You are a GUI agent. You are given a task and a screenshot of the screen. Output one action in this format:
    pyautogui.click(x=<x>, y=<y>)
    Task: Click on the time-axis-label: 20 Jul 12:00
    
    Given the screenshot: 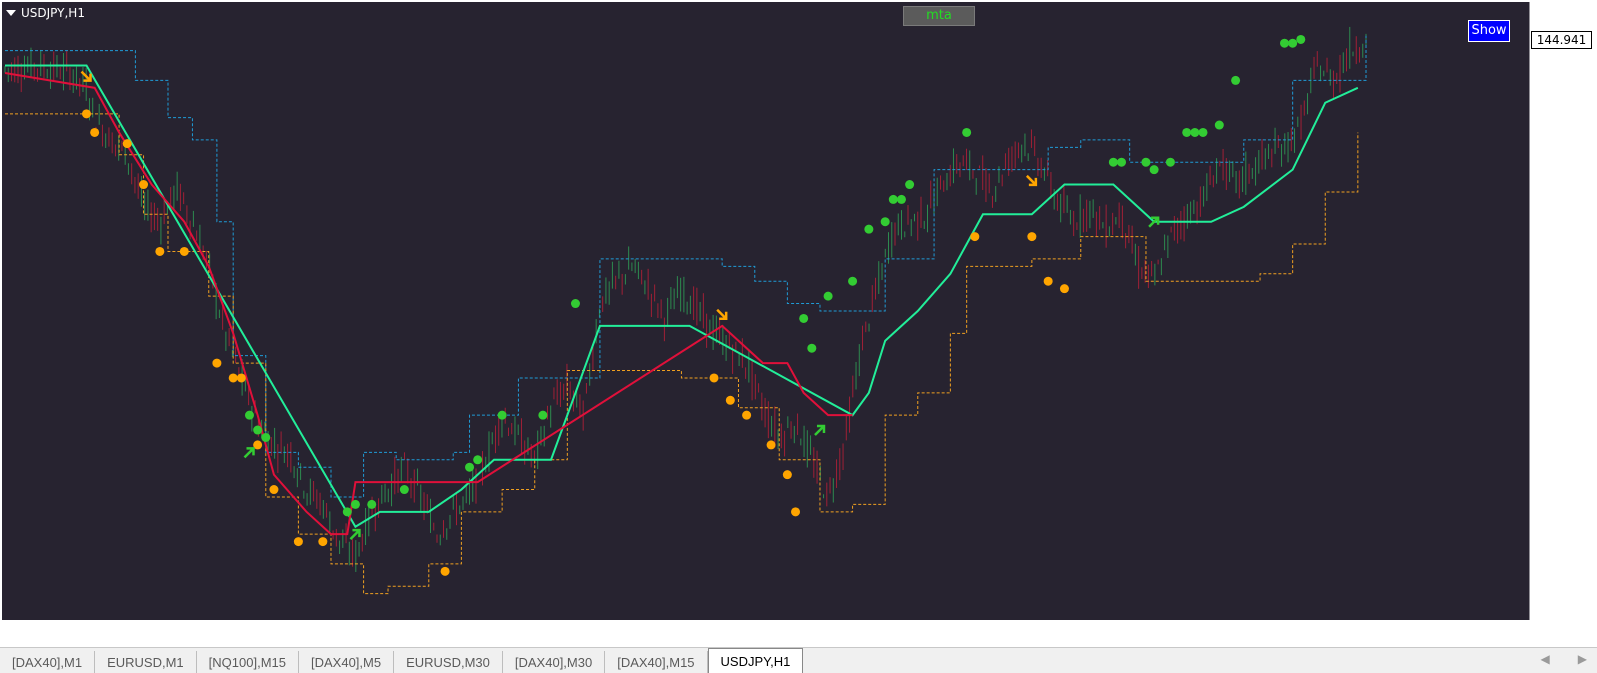 What is the action you would take?
    pyautogui.click(x=614, y=633)
    